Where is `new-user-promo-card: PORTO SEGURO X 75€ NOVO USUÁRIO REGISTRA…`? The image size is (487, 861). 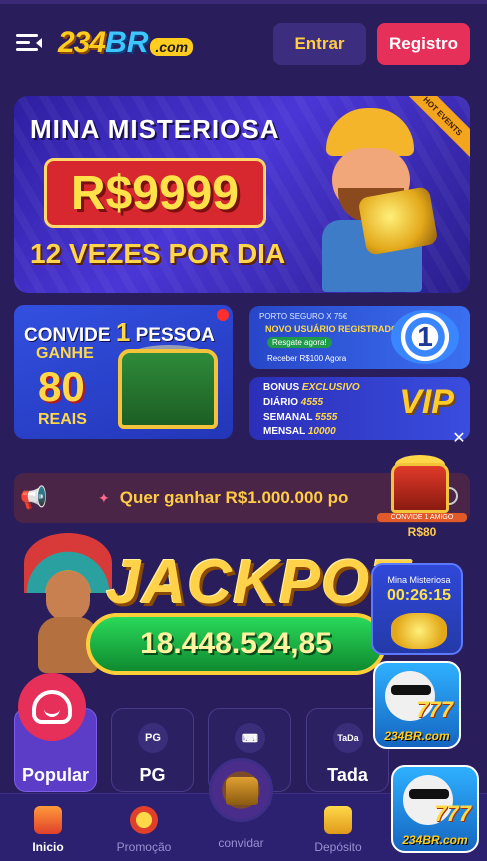 new-user-promo-card: PORTO SEGURO X 75€ NOVO USUÁRIO REGISTRA… is located at coordinates (359, 337).